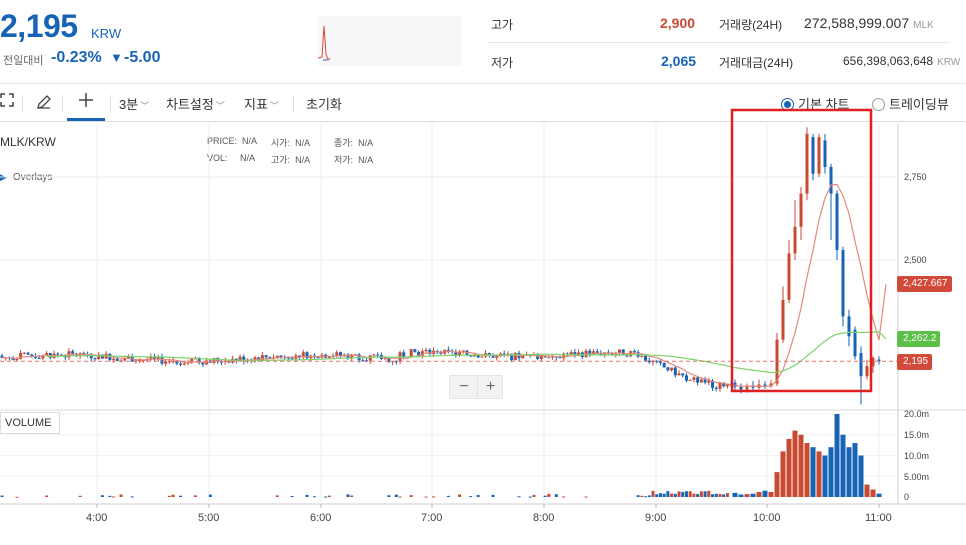 The width and height of the screenshot is (966, 545). I want to click on radio-selected-icon, so click(787, 104).